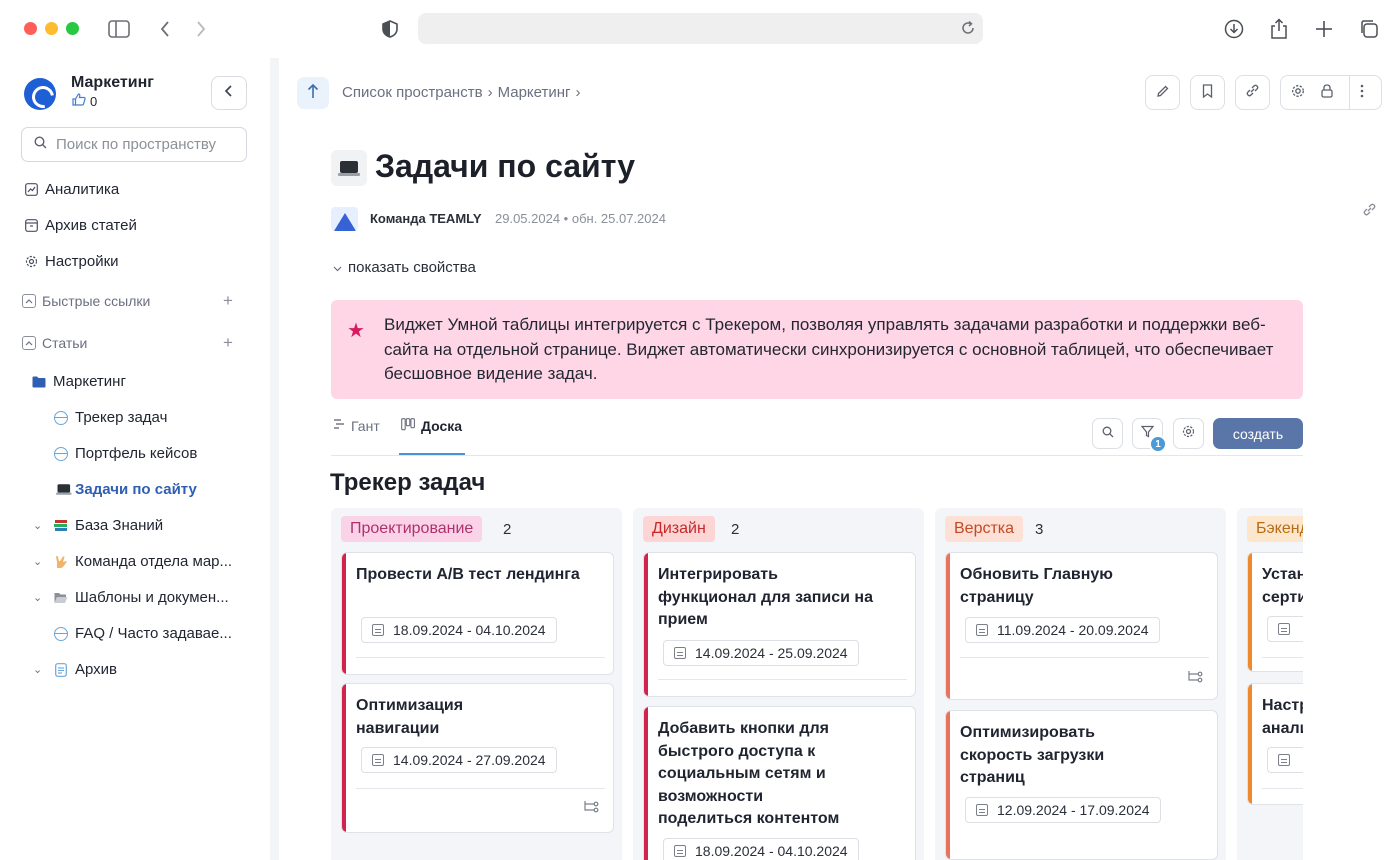  What do you see at coordinates (1369, 211) in the screenshot?
I see `link-icon` at bounding box center [1369, 211].